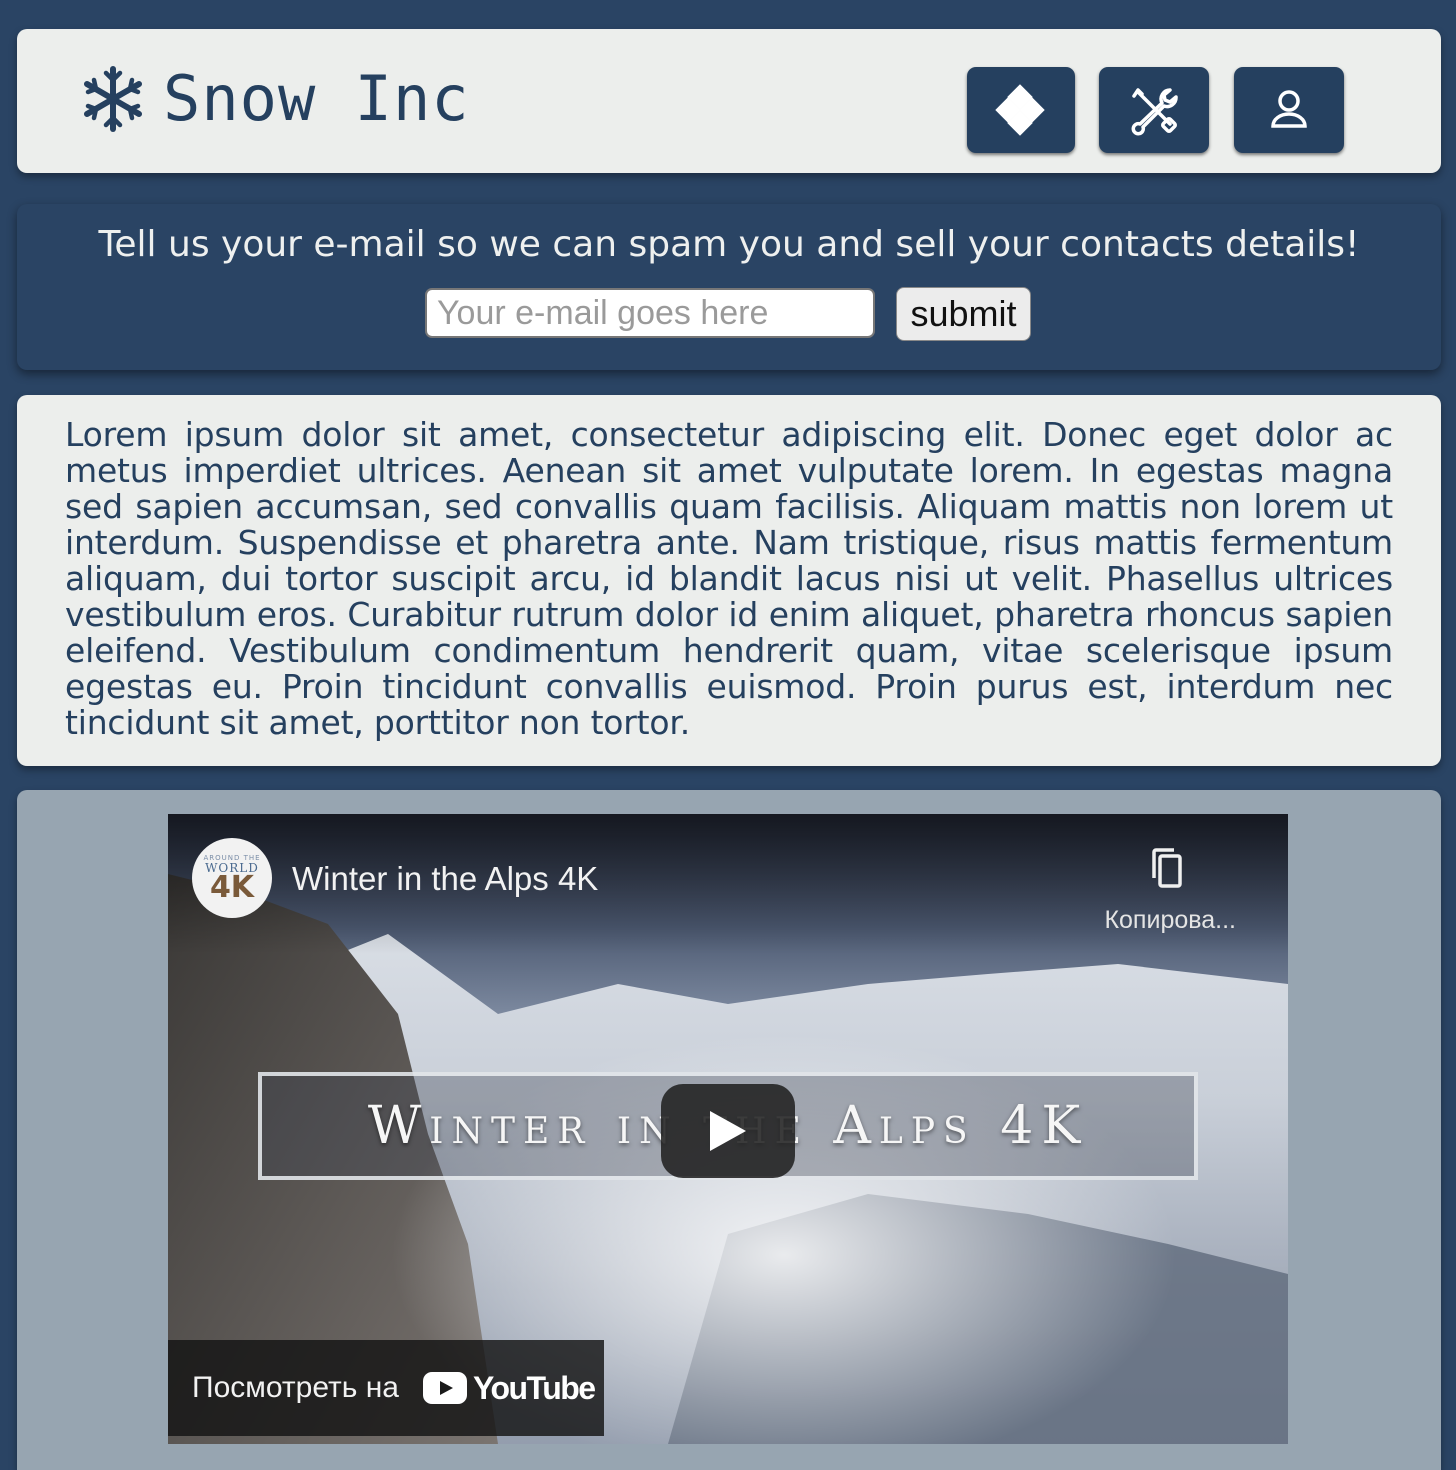 This screenshot has height=1470, width=1456. Describe the element at coordinates (963, 314) in the screenshot. I see `submit-button: submit` at that location.